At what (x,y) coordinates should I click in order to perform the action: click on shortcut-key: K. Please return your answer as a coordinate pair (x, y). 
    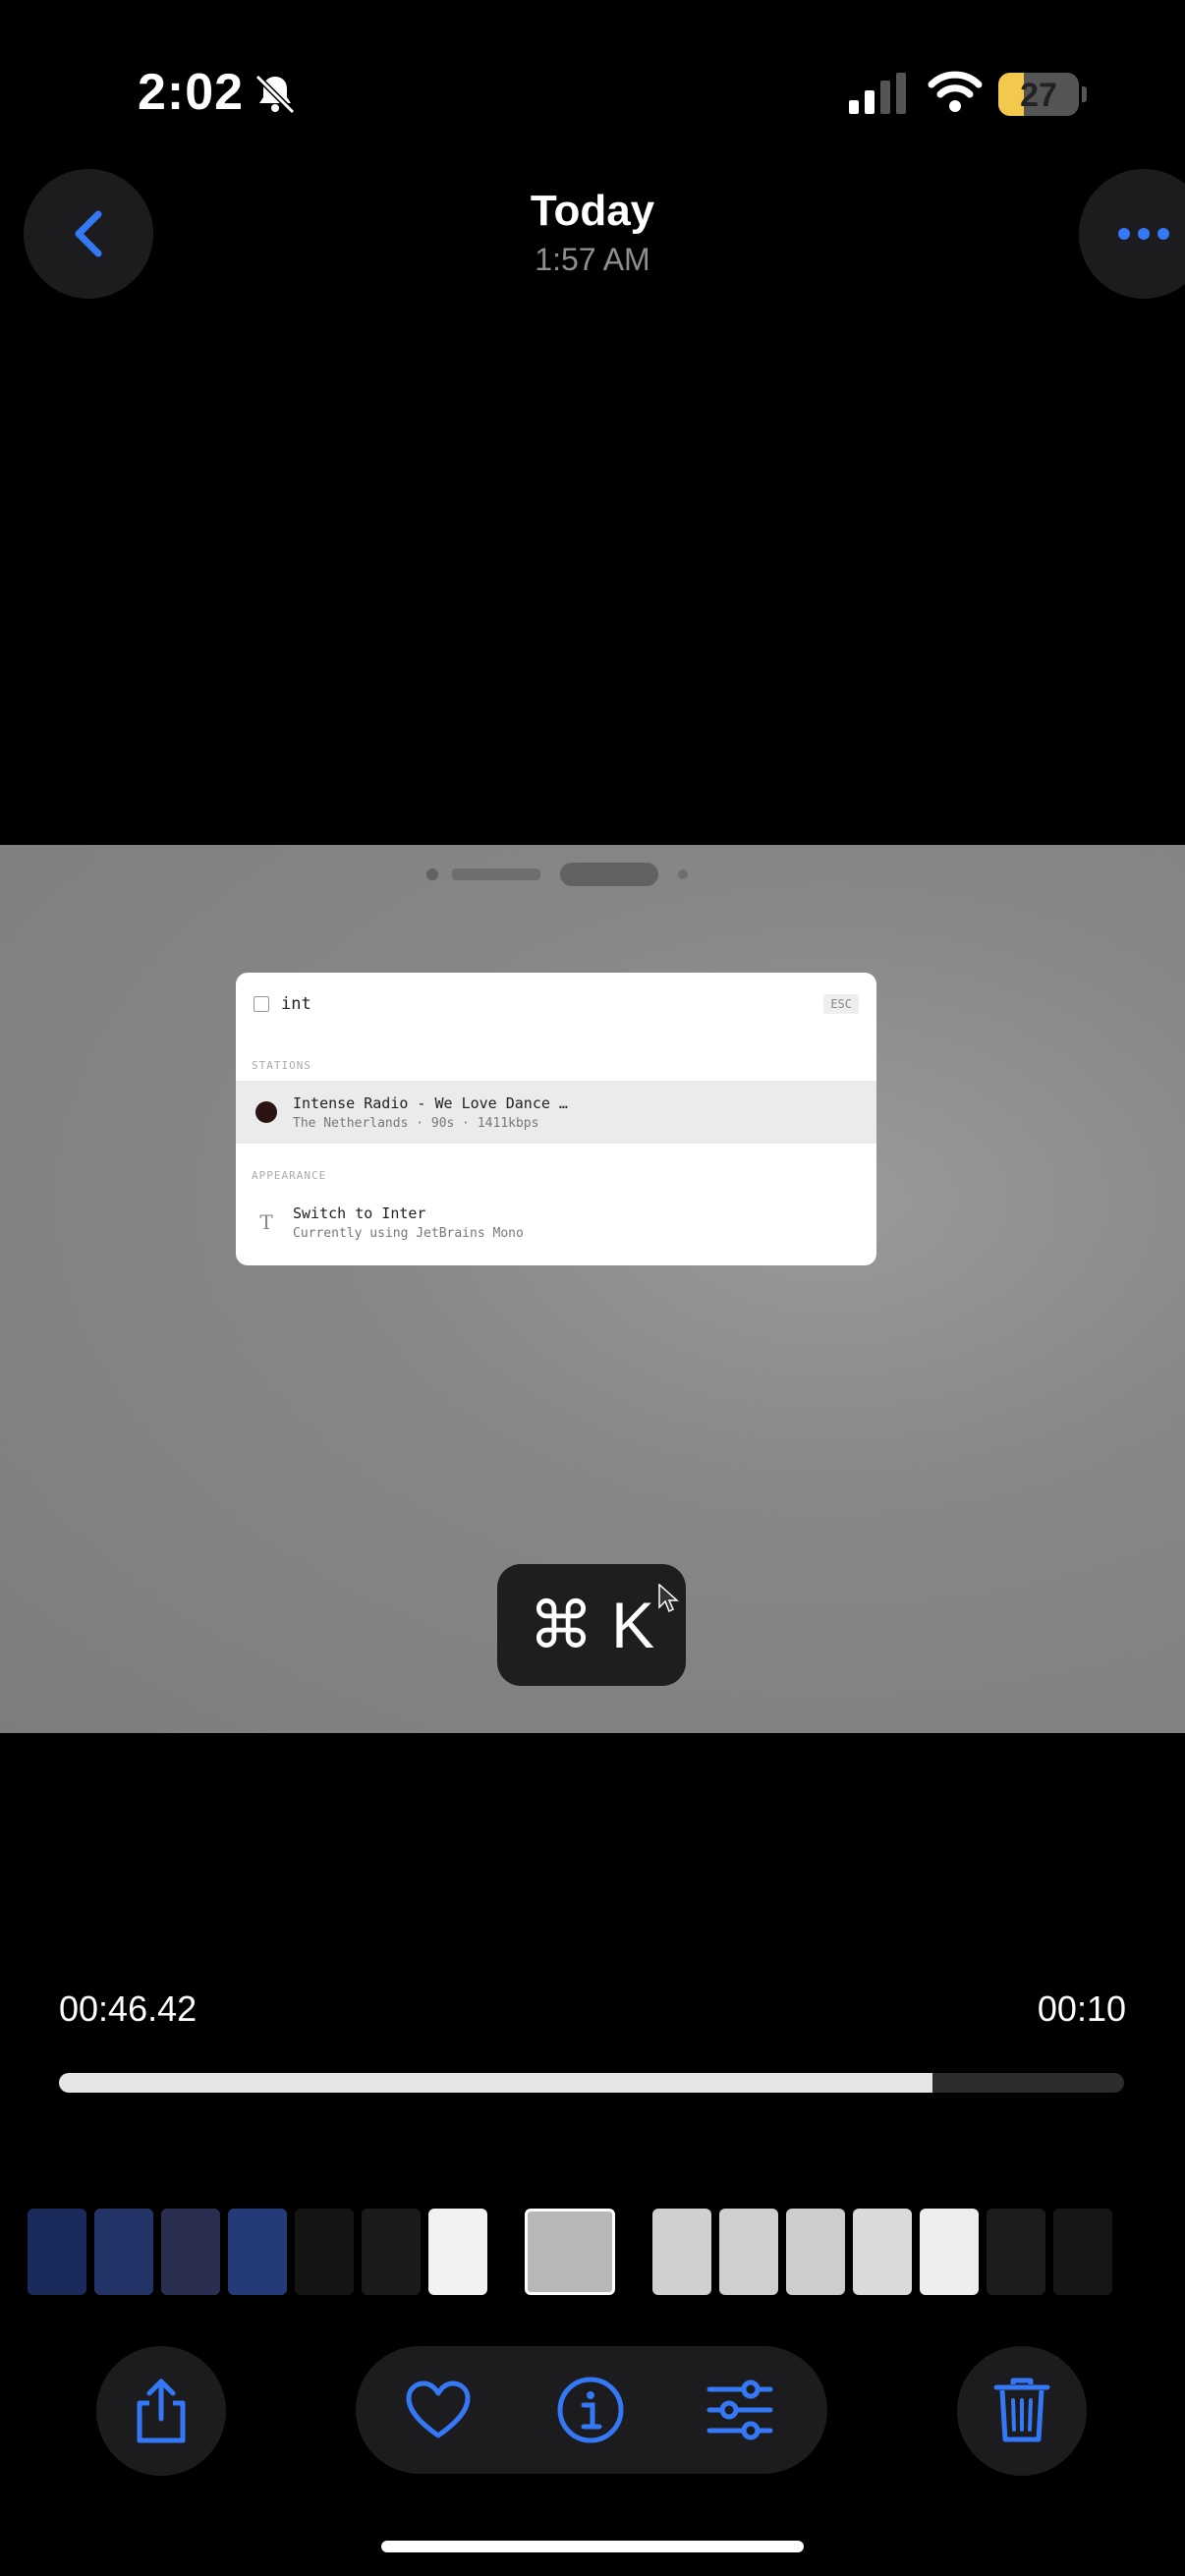
    Looking at the image, I should click on (633, 1625).